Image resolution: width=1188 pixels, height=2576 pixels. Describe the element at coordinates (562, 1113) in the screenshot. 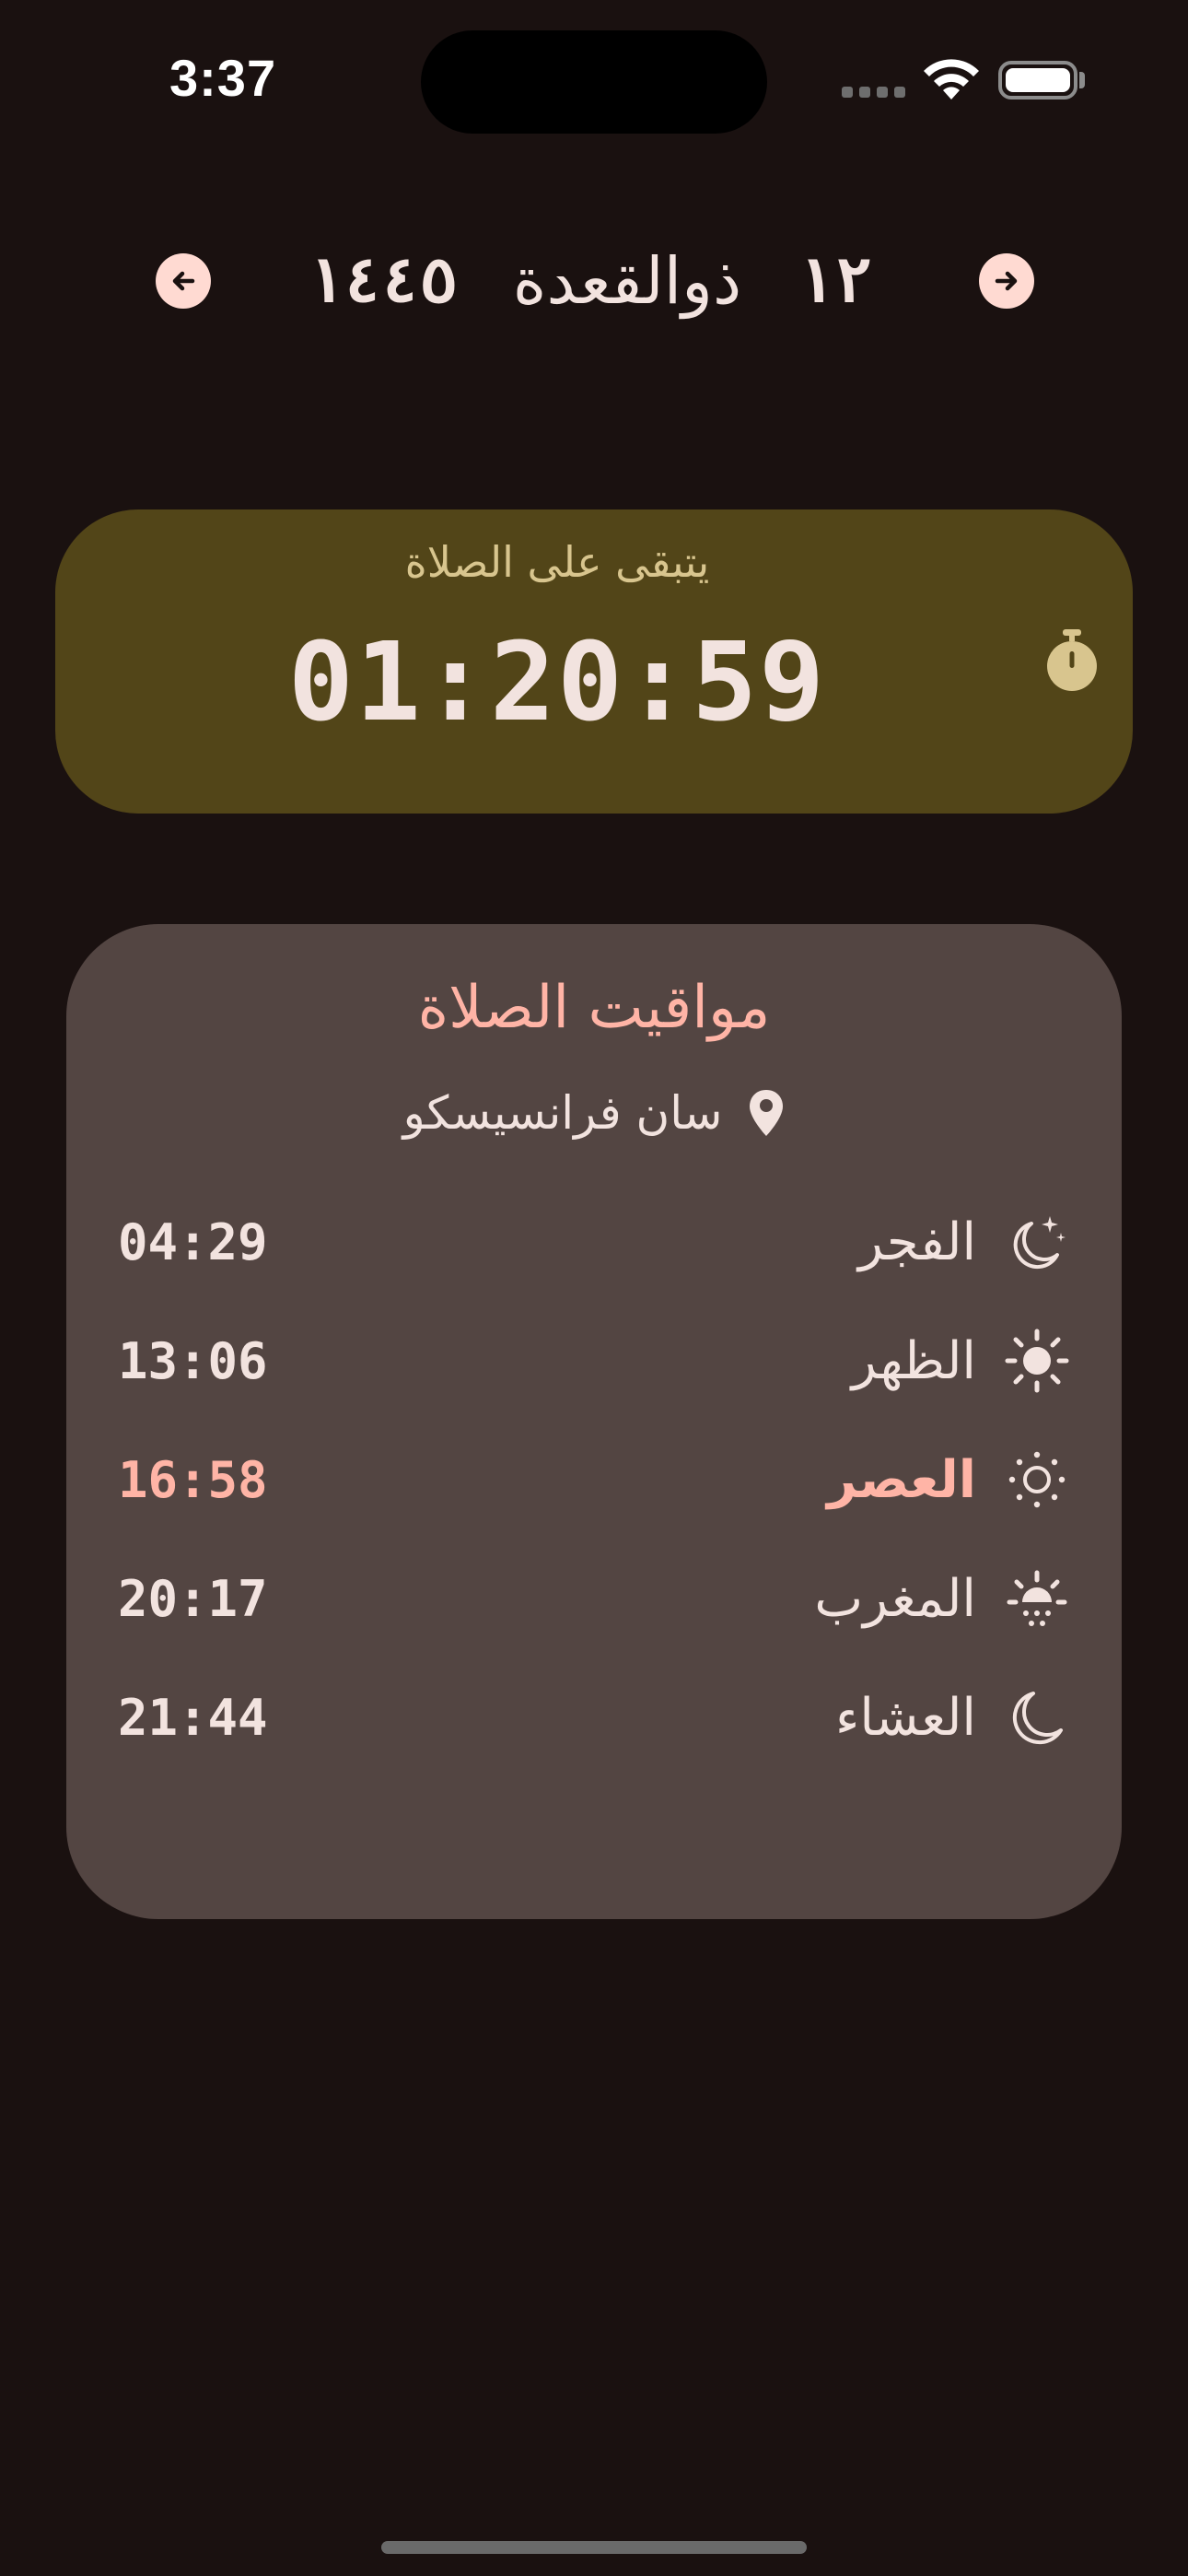

I see `location-name: سان فرانسيسكو` at that location.